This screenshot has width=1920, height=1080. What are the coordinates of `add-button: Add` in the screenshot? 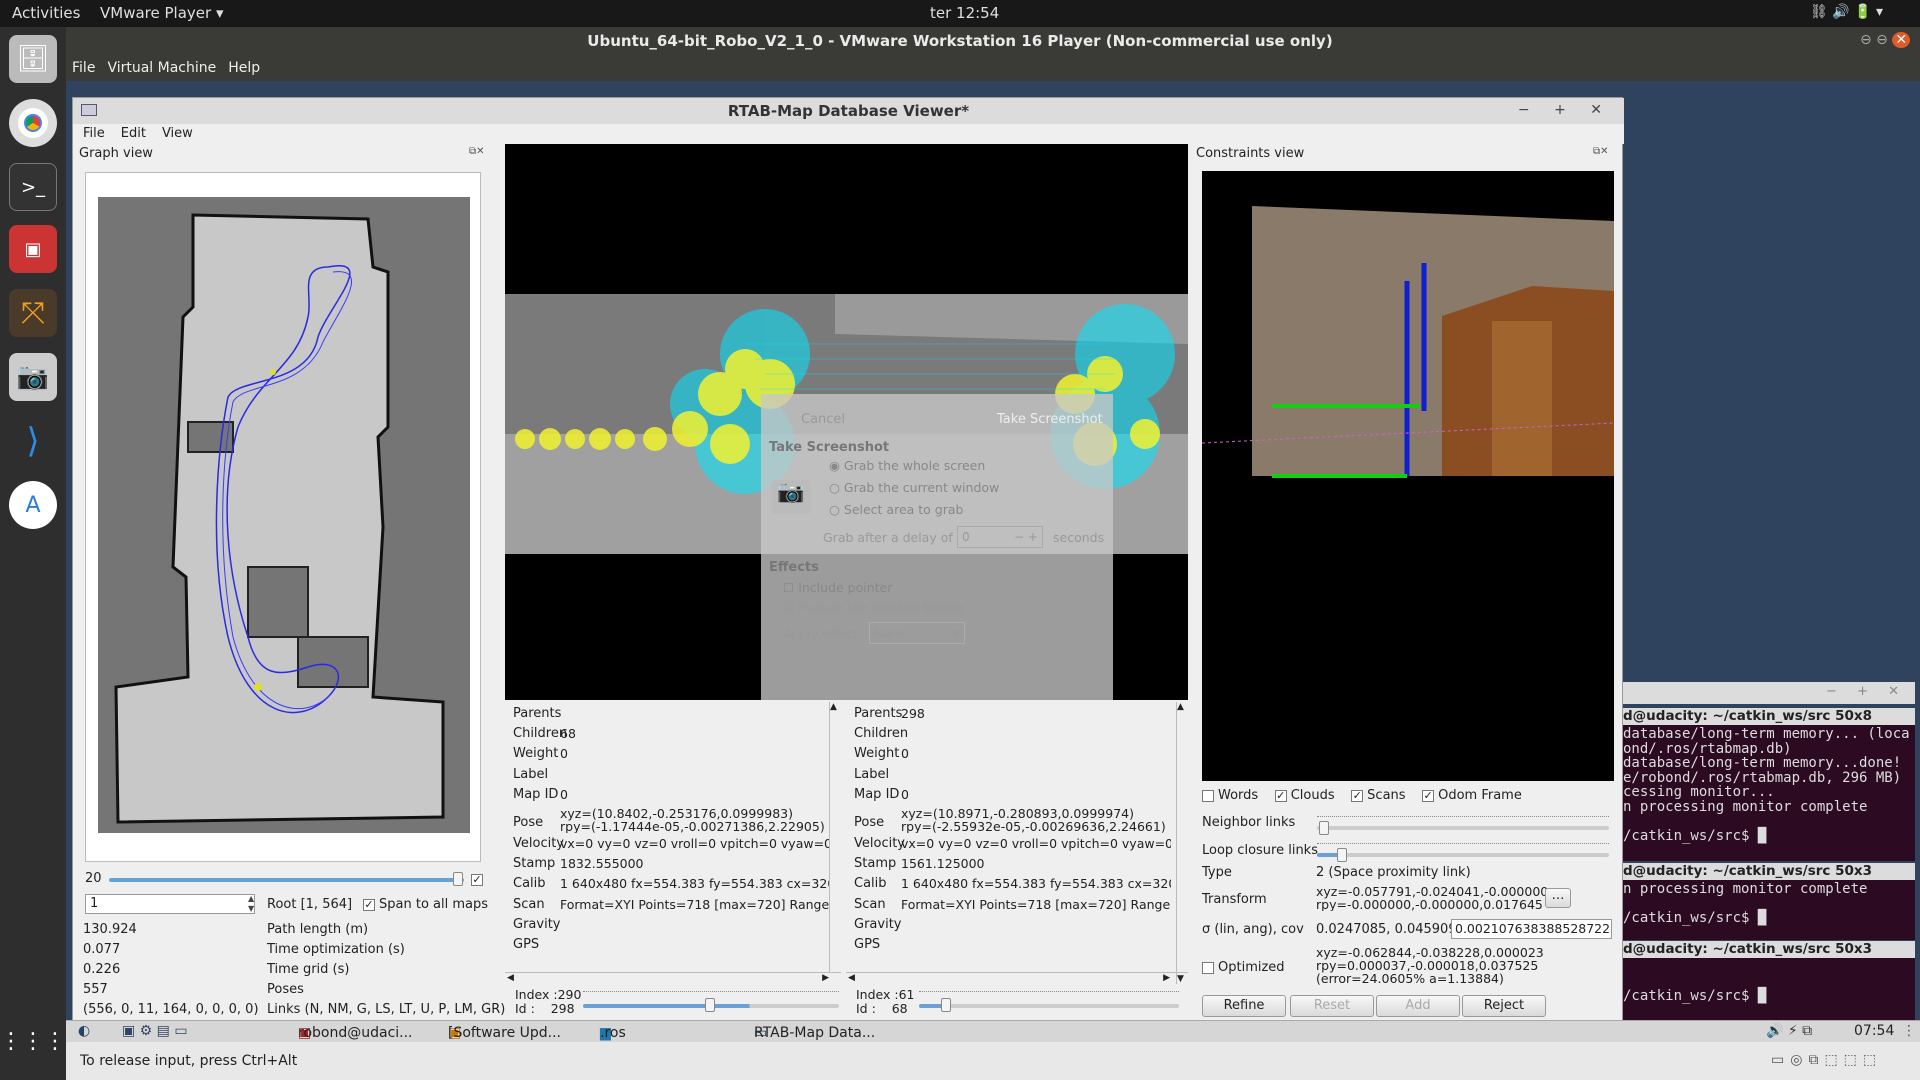 It's located at (1418, 1006).